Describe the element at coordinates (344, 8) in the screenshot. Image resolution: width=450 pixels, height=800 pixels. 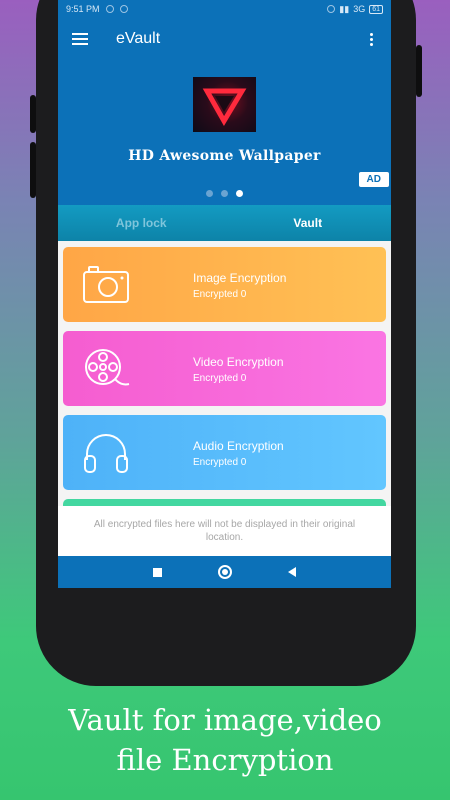
I see `signal-icon: ▮▮` at that location.